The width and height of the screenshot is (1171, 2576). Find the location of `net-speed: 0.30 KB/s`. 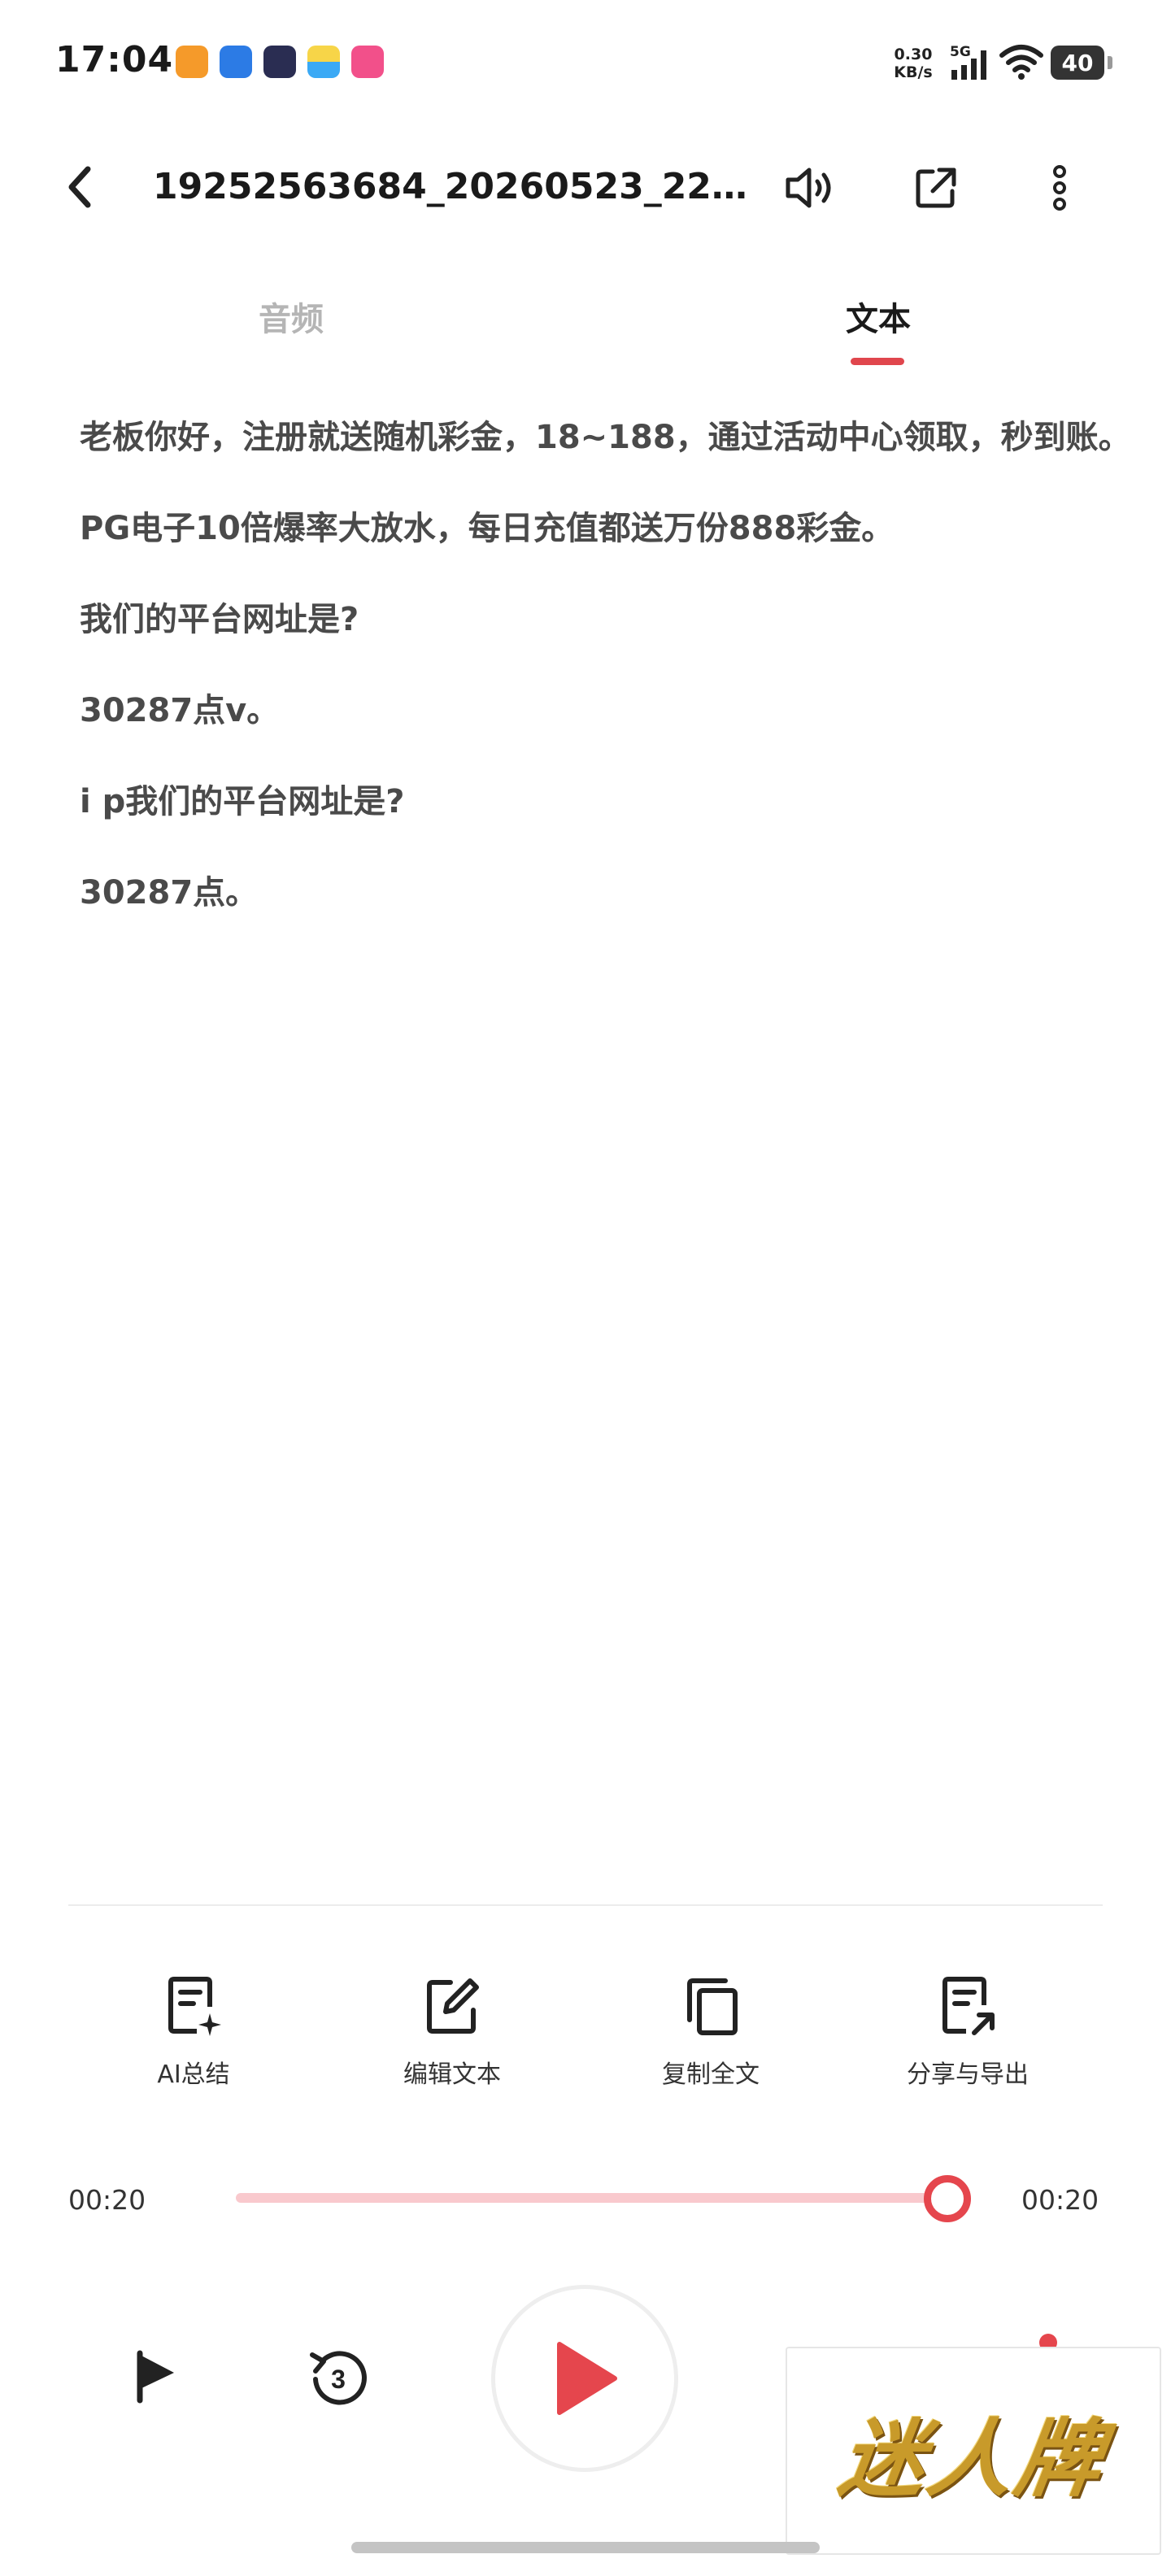

net-speed: 0.30 KB/s is located at coordinates (914, 64).